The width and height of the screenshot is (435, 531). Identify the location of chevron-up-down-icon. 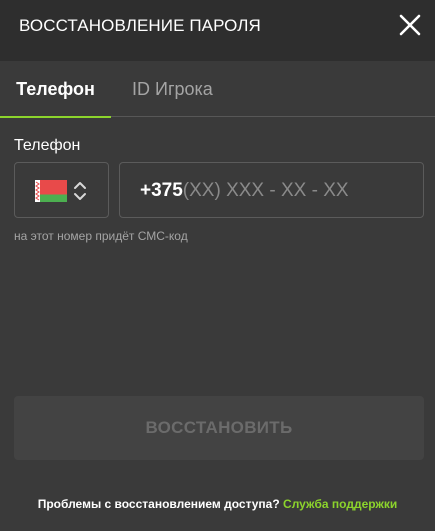
(80, 191).